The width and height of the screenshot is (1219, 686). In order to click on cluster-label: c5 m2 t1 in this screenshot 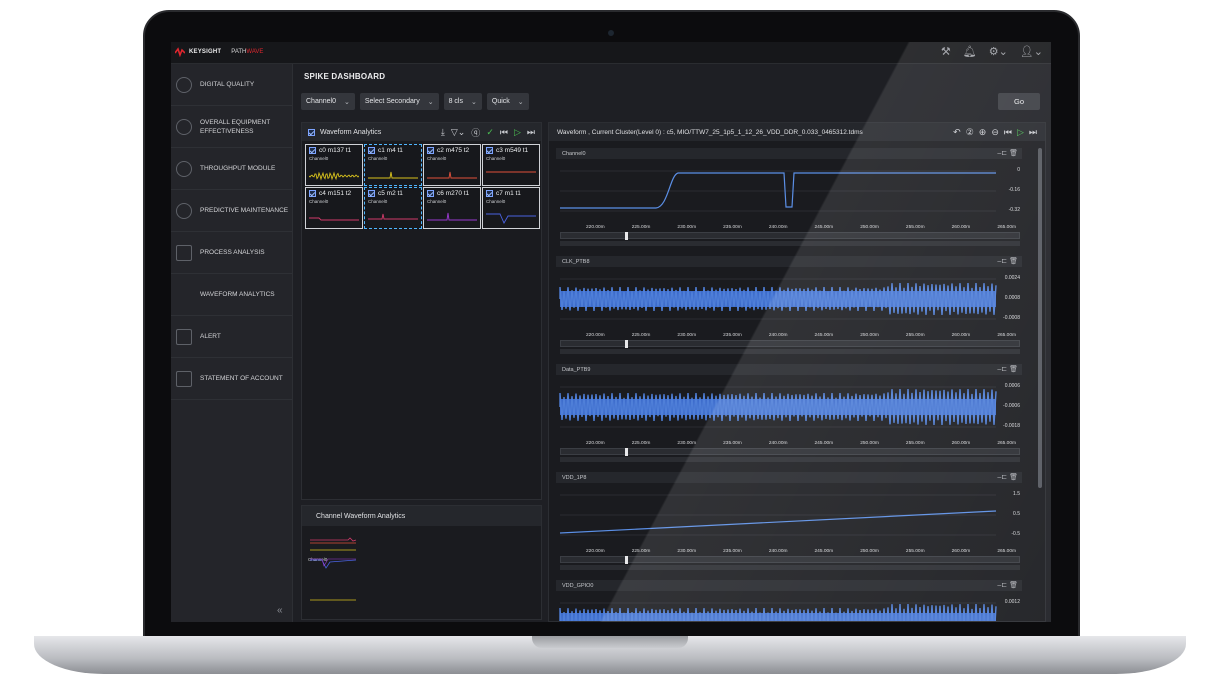, I will do `click(390, 193)`.